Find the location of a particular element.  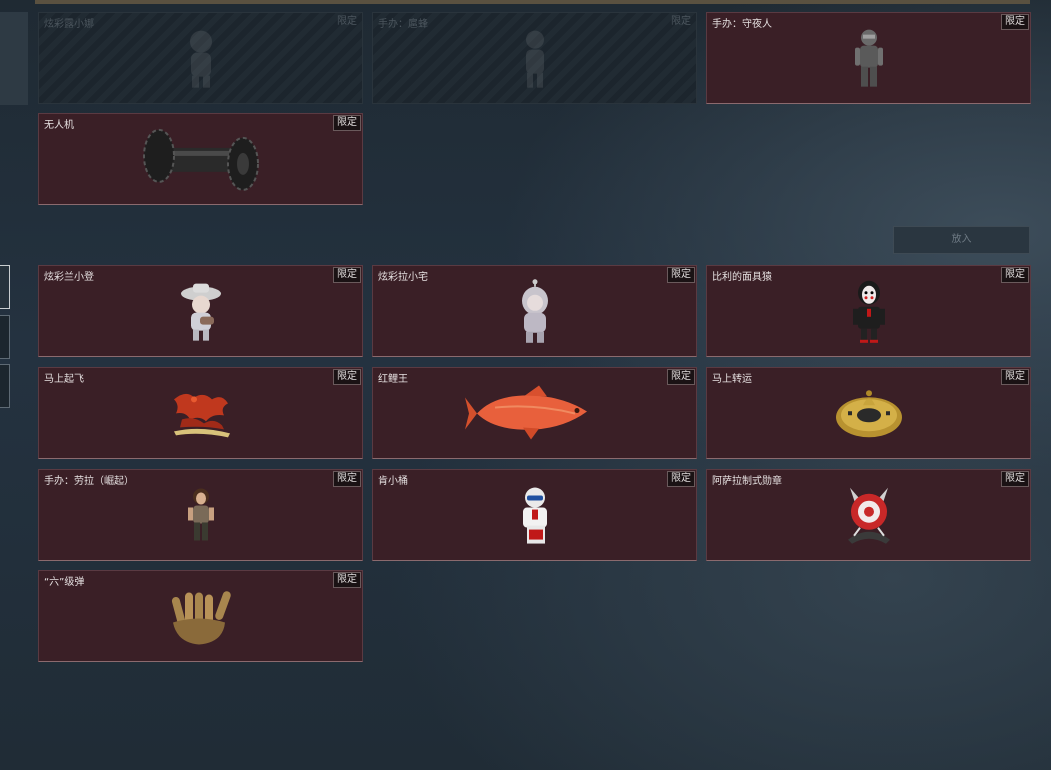

slot-name: 阿萨拉制式勋章 is located at coordinates (747, 481).